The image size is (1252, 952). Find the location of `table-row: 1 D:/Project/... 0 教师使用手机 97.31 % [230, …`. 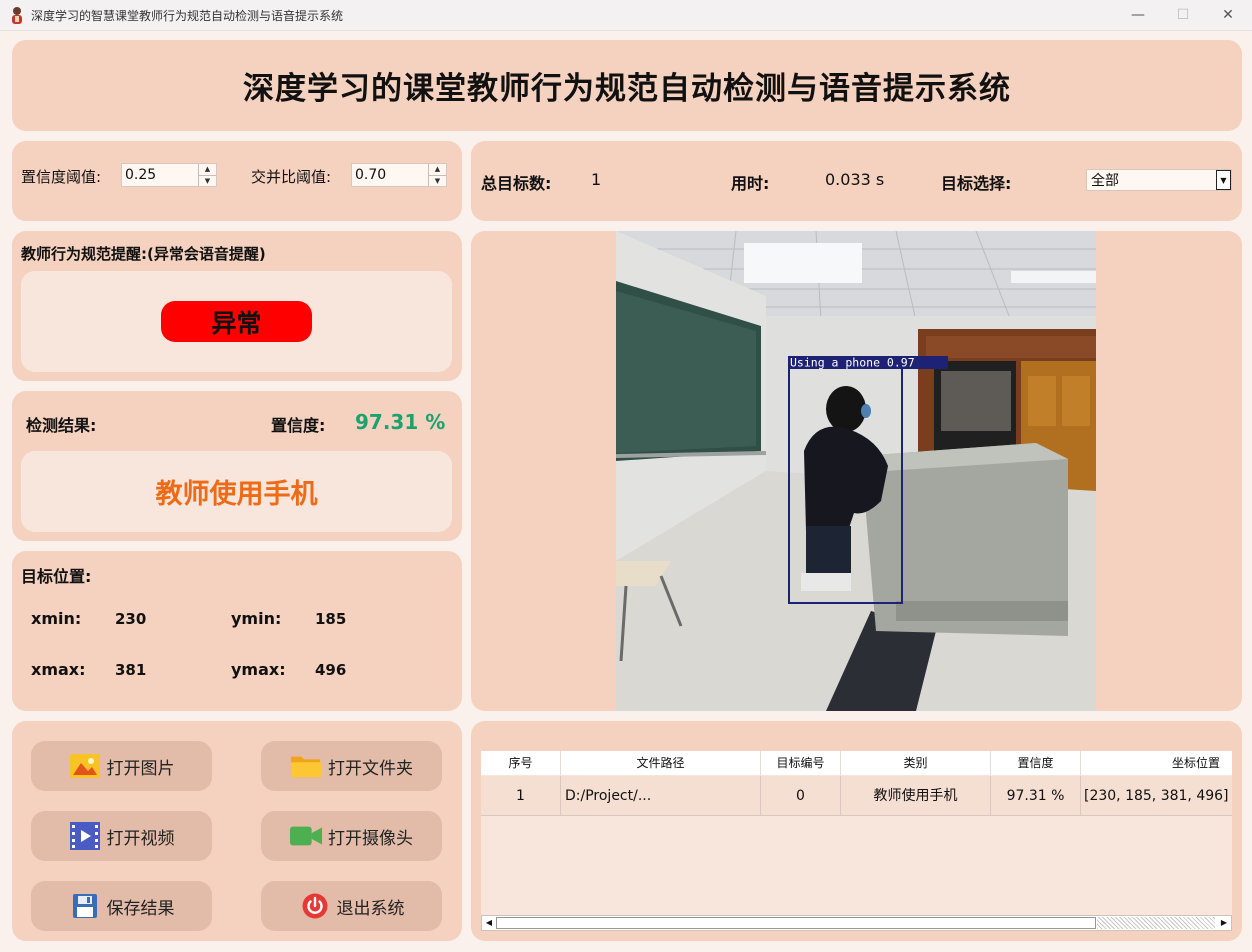

table-row: 1 D:/Project/... 0 教师使用手机 97.31 % [230, … is located at coordinates (856, 796).